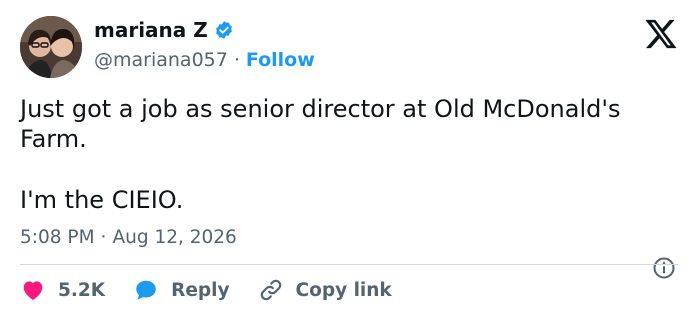 This screenshot has height=318, width=700. I want to click on tweet-date: Aug 12, 2026, so click(174, 237).